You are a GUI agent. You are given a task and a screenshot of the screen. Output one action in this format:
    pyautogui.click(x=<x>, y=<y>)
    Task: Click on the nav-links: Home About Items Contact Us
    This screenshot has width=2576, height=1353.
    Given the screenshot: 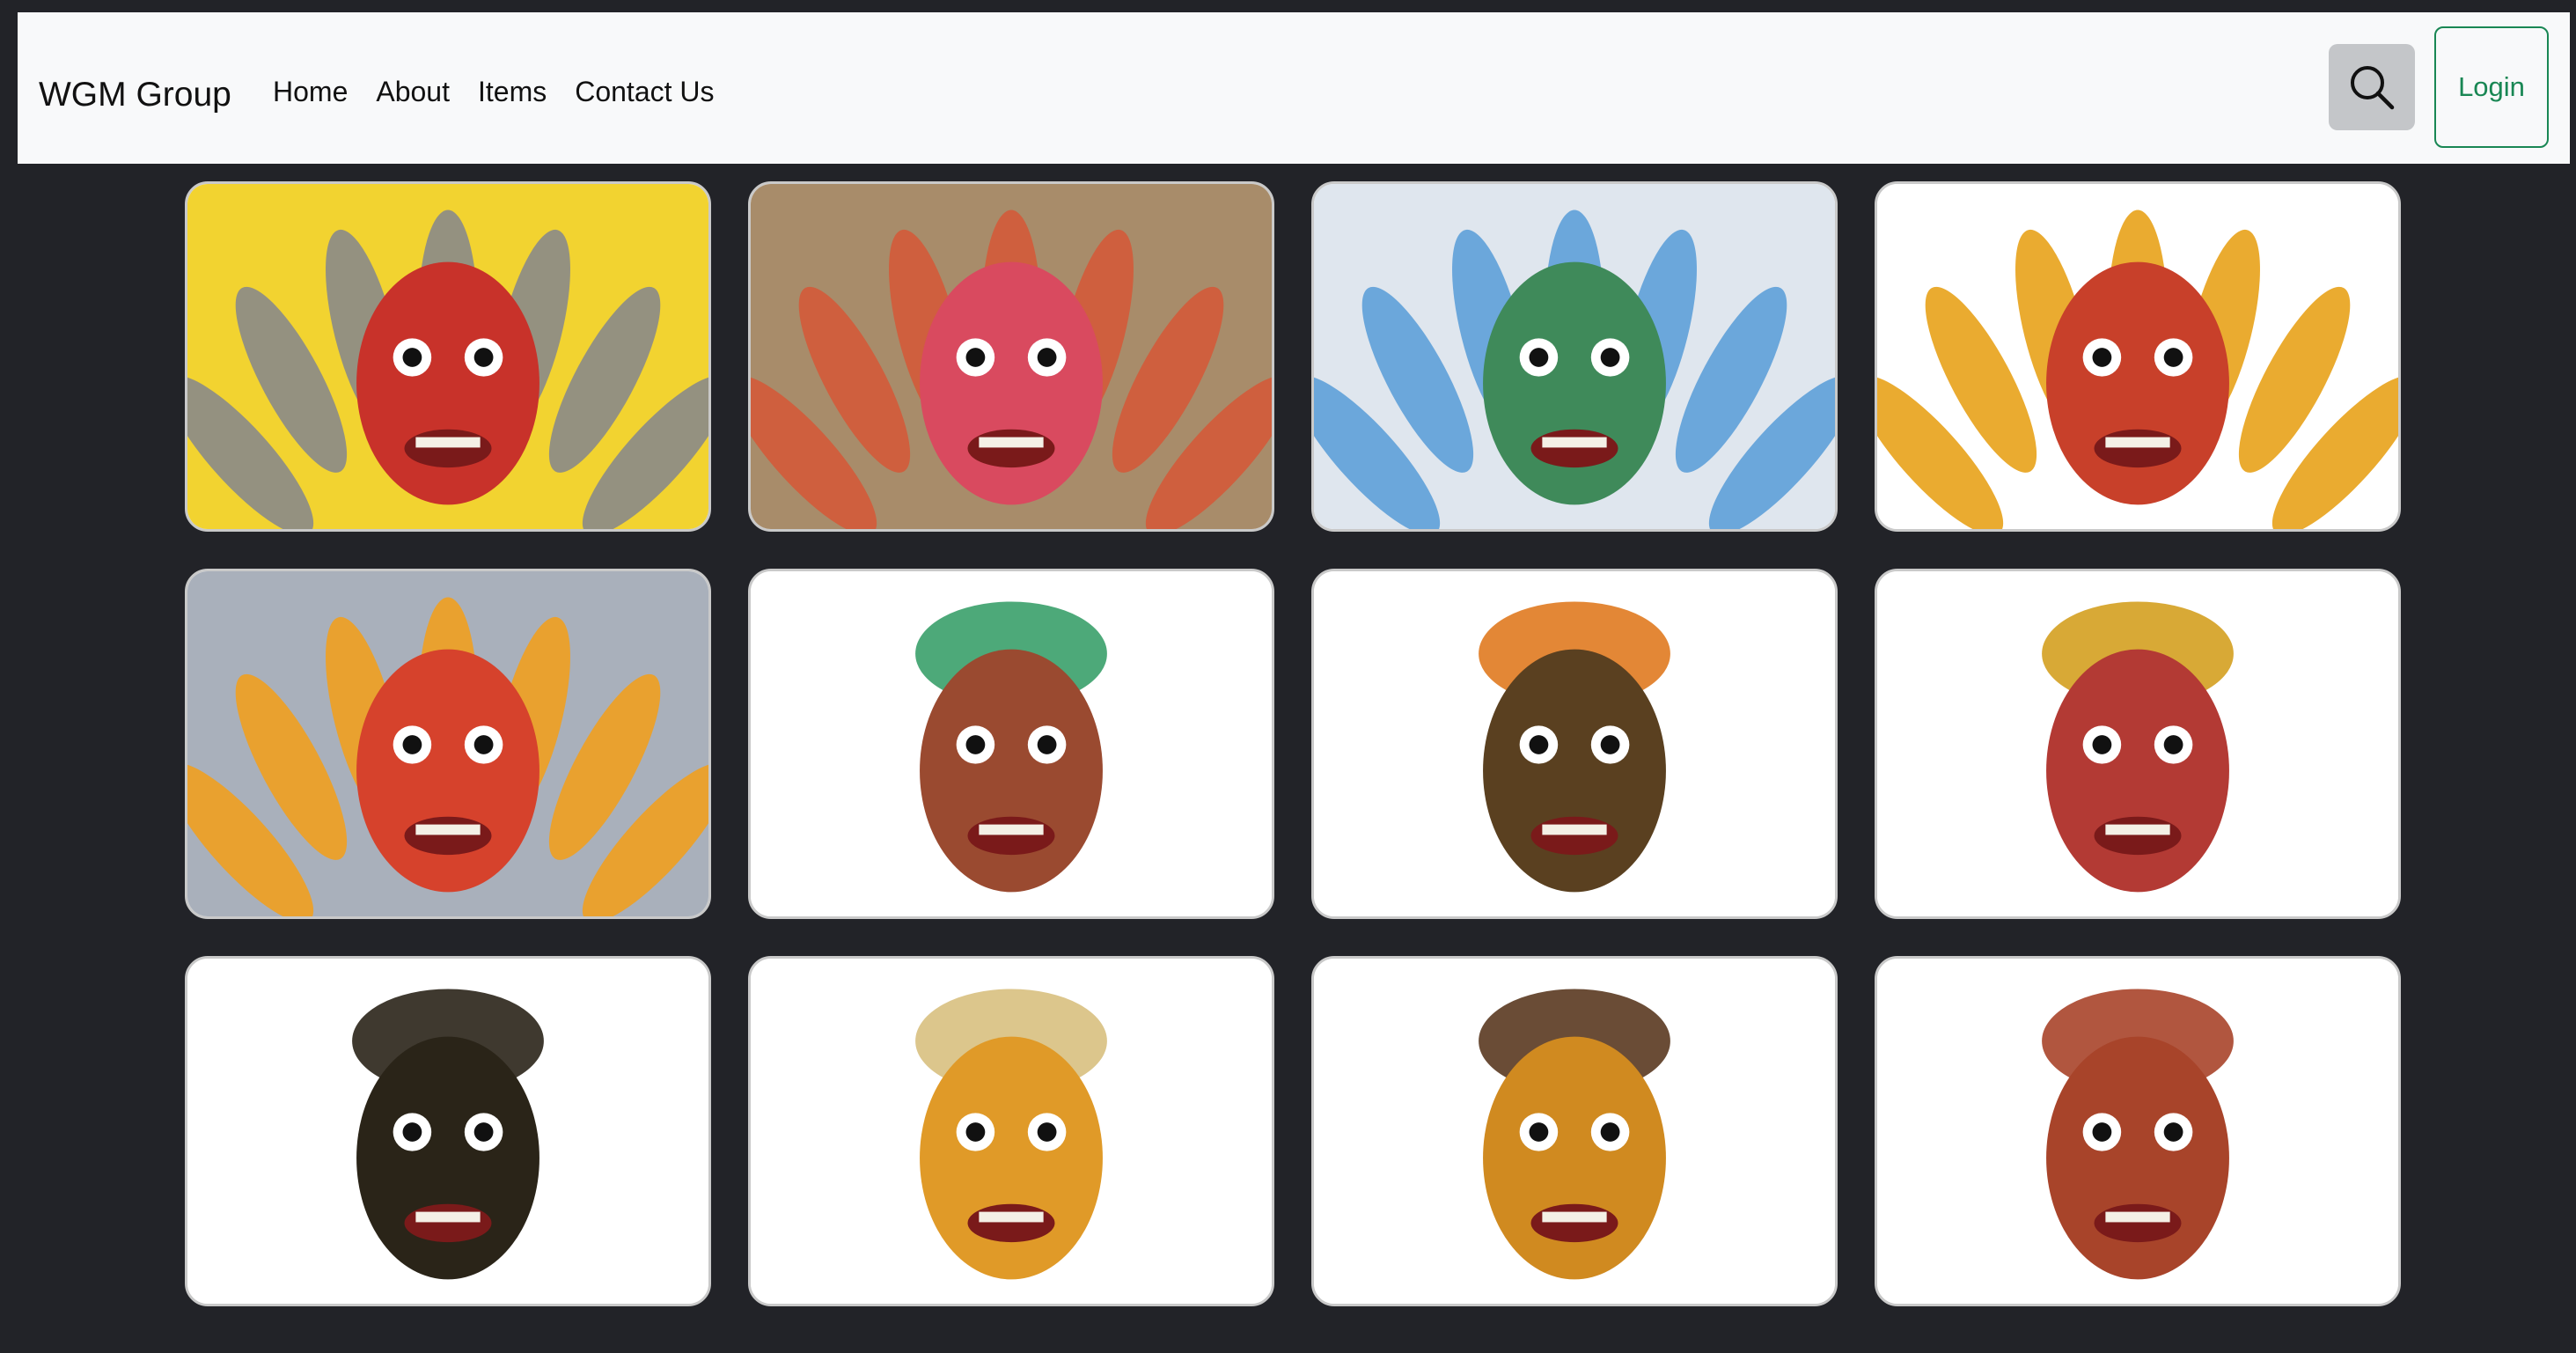 What is the action you would take?
    pyautogui.click(x=508, y=92)
    